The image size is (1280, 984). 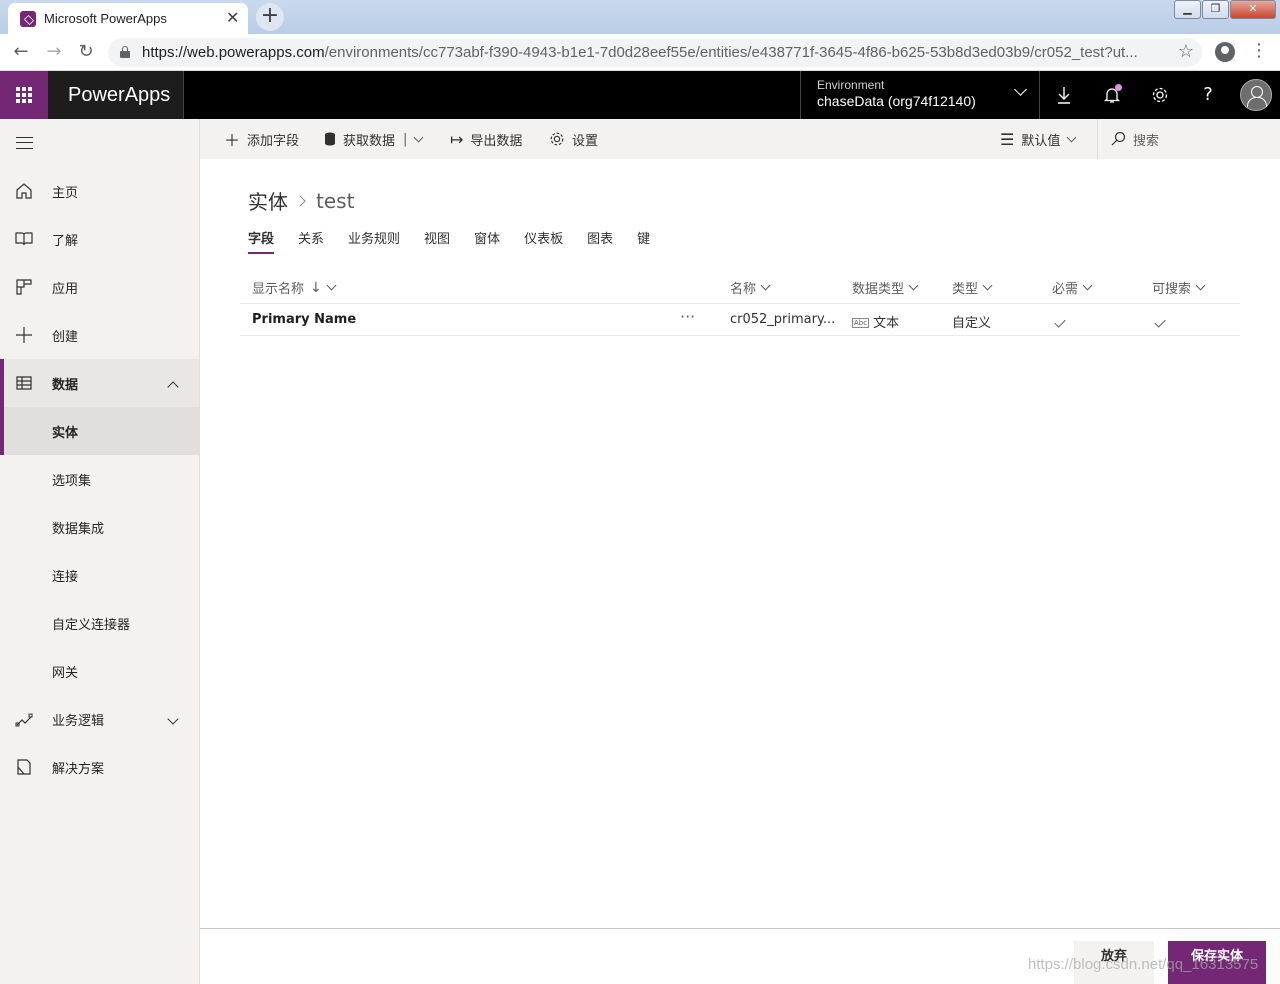 I want to click on field-display-name: Primary Name, so click(x=304, y=319).